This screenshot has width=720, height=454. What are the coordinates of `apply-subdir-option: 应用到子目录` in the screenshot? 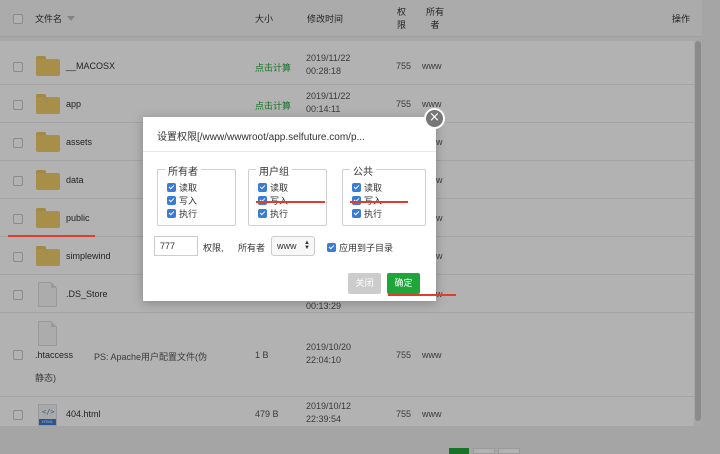 It's located at (360, 247).